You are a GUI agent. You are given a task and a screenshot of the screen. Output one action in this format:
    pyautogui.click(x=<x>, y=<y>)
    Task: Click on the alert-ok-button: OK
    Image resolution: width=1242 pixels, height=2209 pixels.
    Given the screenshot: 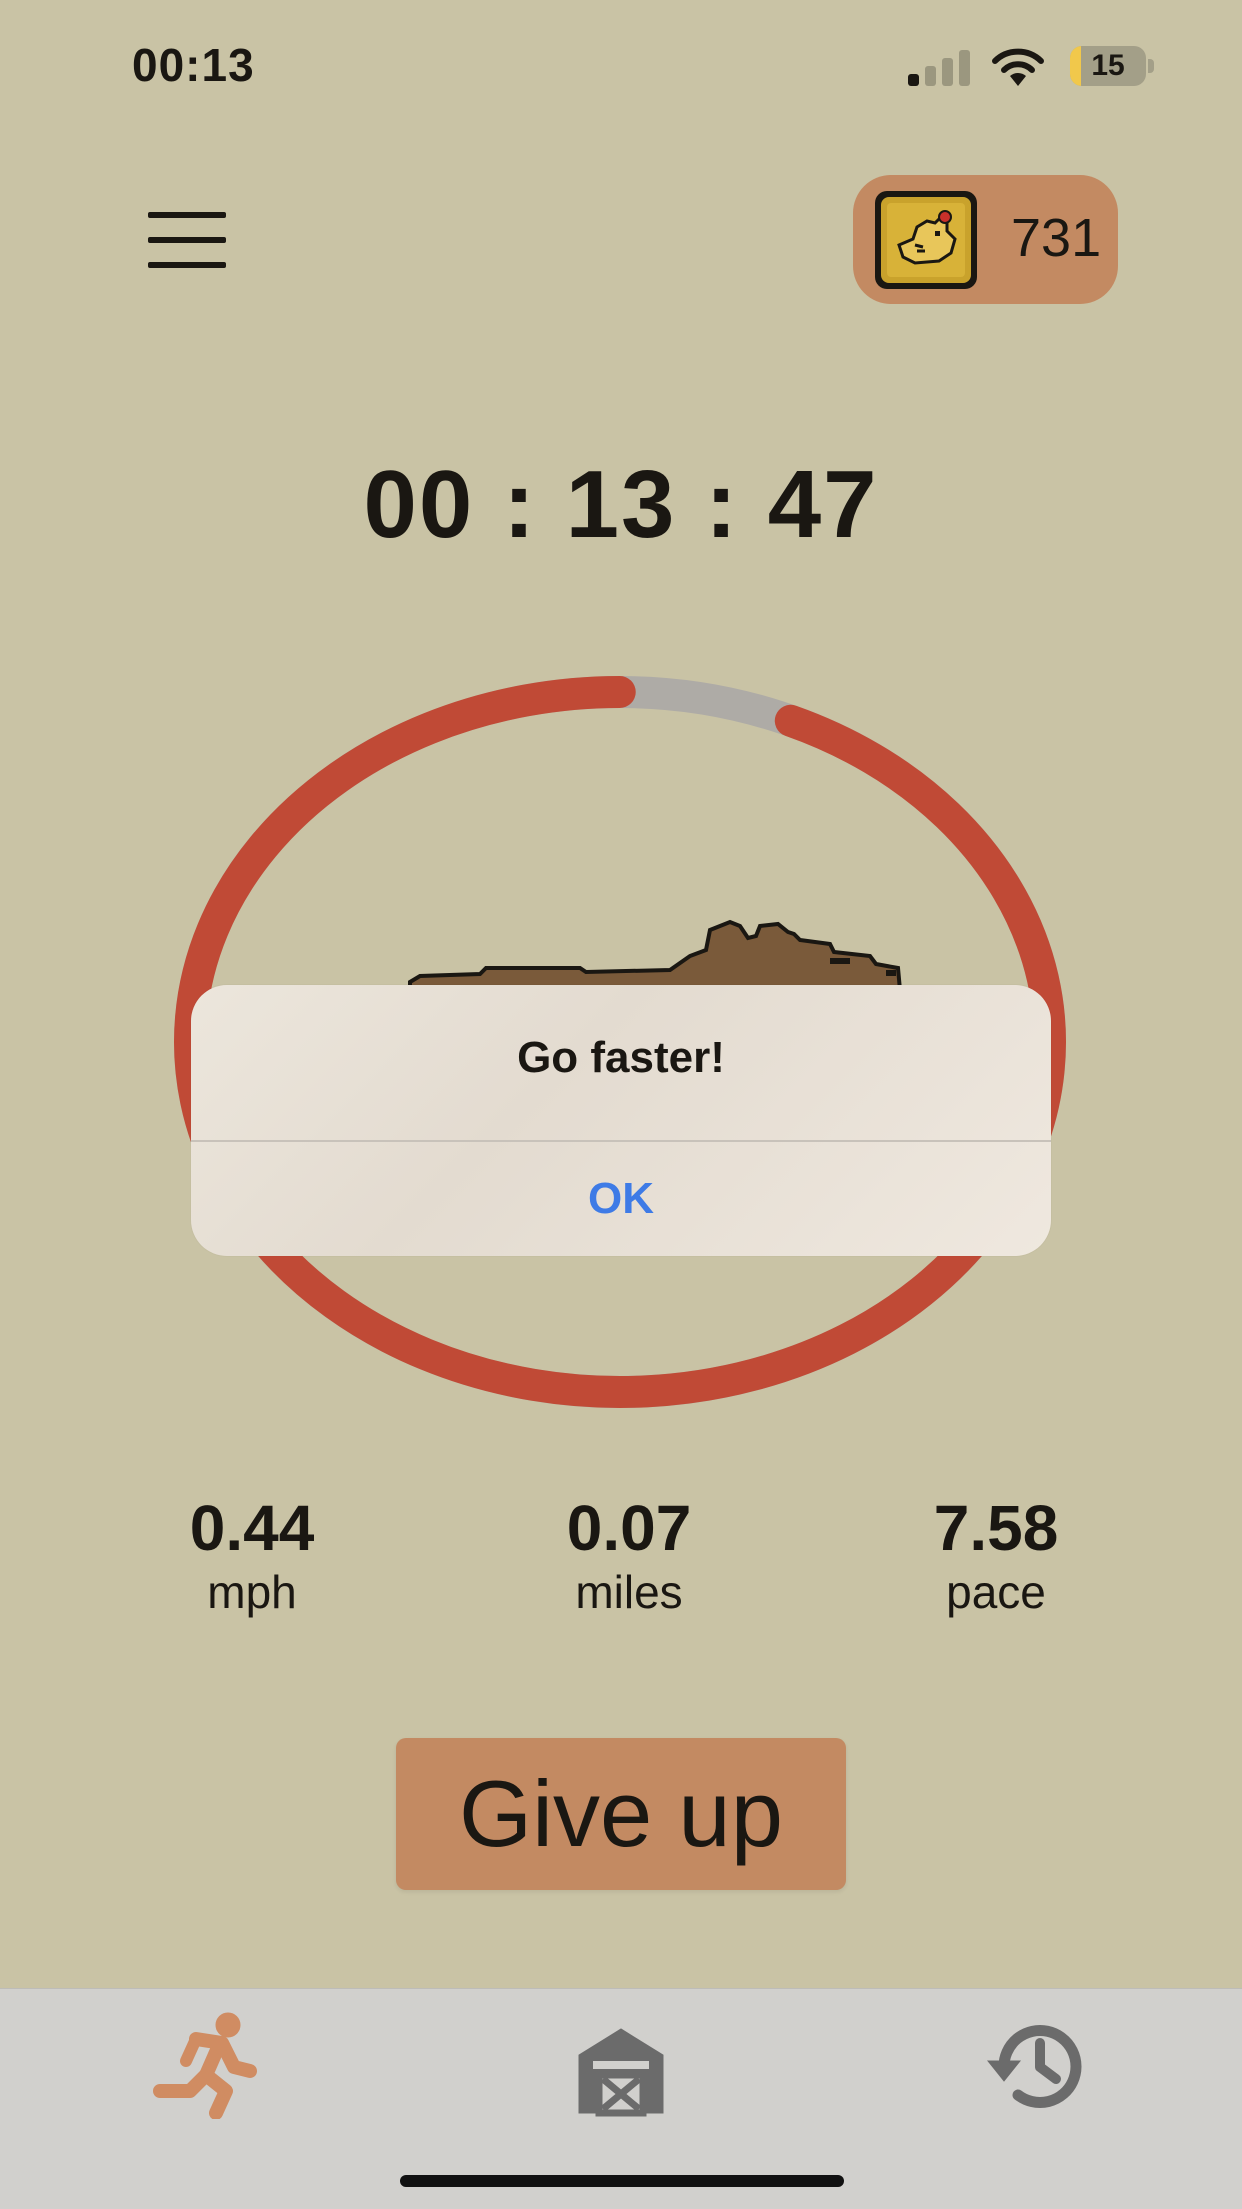 What is the action you would take?
    pyautogui.click(x=621, y=1199)
    